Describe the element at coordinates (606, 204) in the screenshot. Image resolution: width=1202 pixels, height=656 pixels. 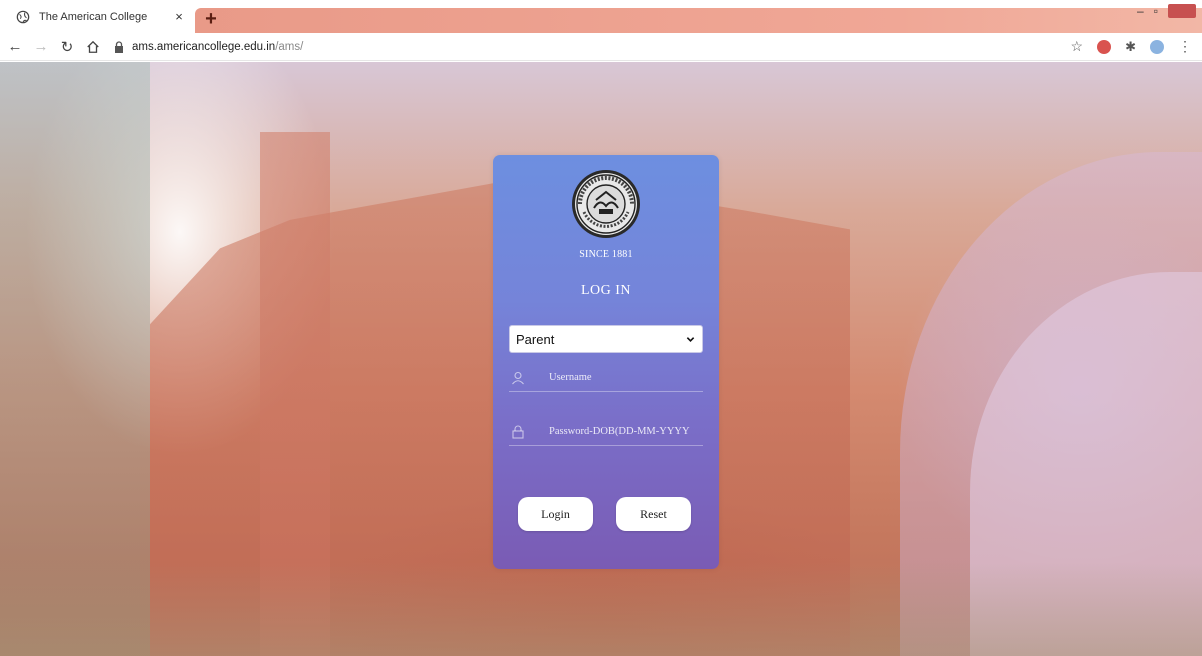
I see `college-seal-icon` at that location.